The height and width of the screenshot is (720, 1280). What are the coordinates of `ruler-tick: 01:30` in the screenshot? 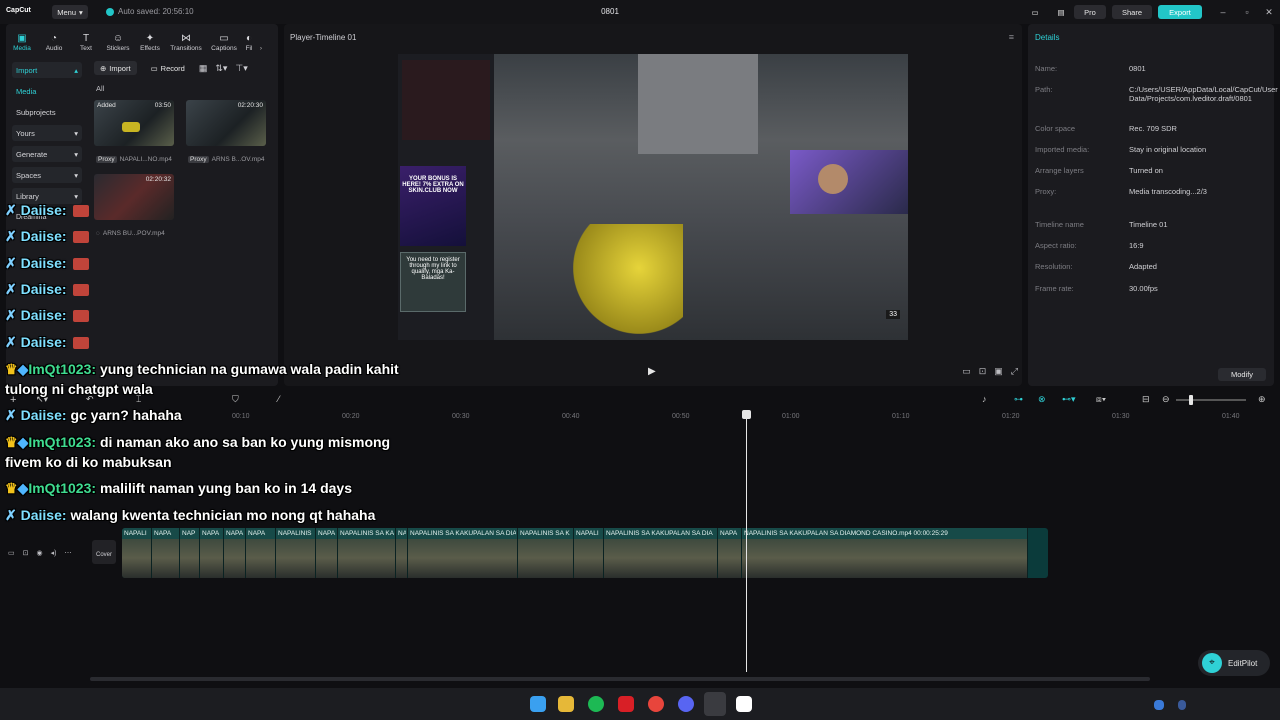 It's located at (1121, 416).